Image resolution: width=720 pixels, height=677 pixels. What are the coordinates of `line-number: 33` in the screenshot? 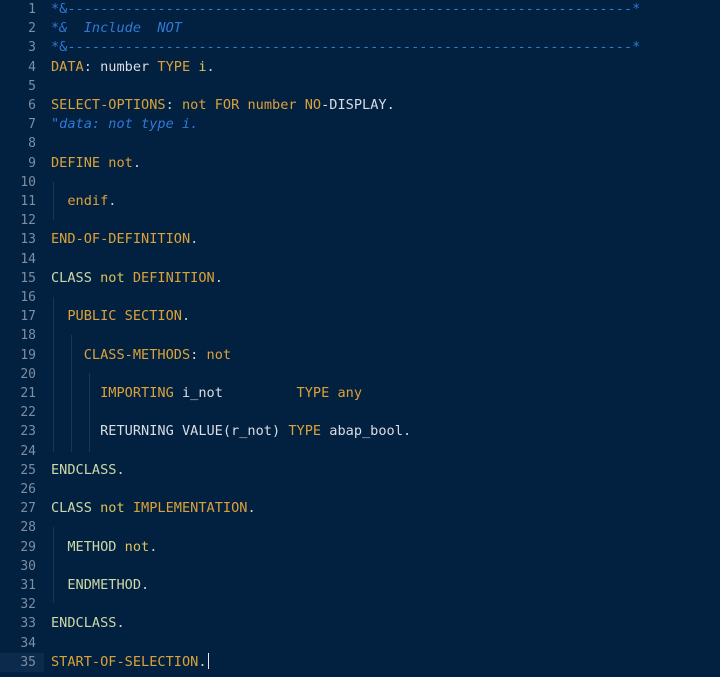 It's located at (28, 624).